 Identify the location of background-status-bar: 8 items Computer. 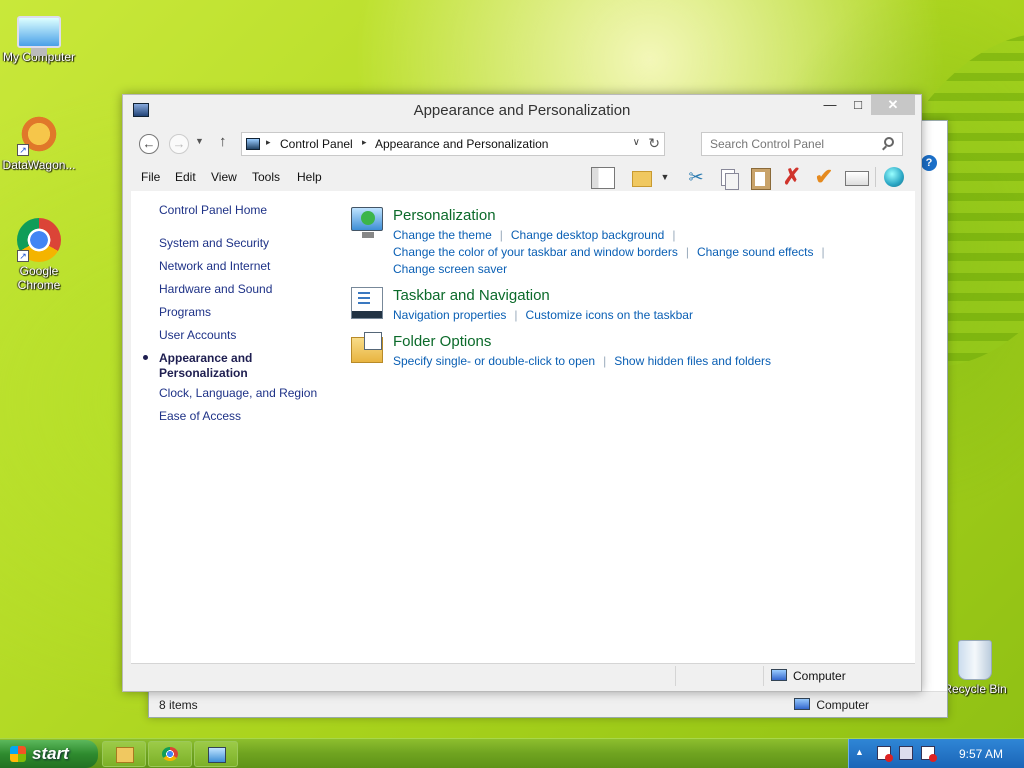
(548, 704).